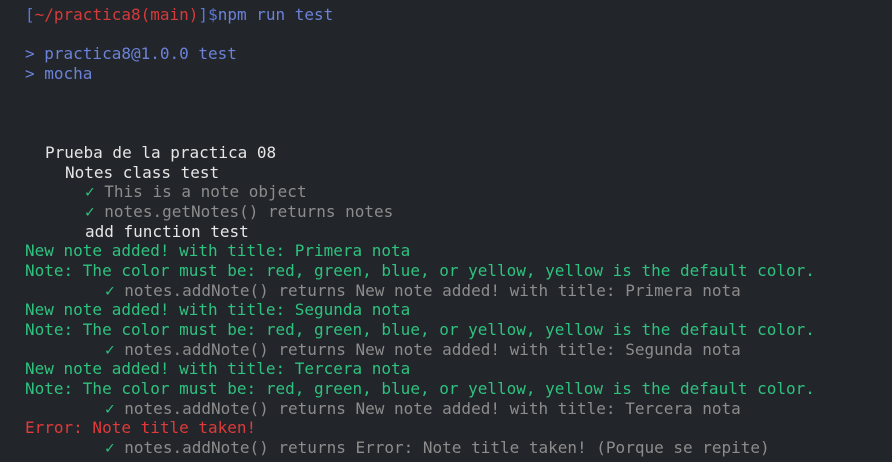  I want to click on npm-output-line: > practica8@1.0.0 test, so click(131, 54).